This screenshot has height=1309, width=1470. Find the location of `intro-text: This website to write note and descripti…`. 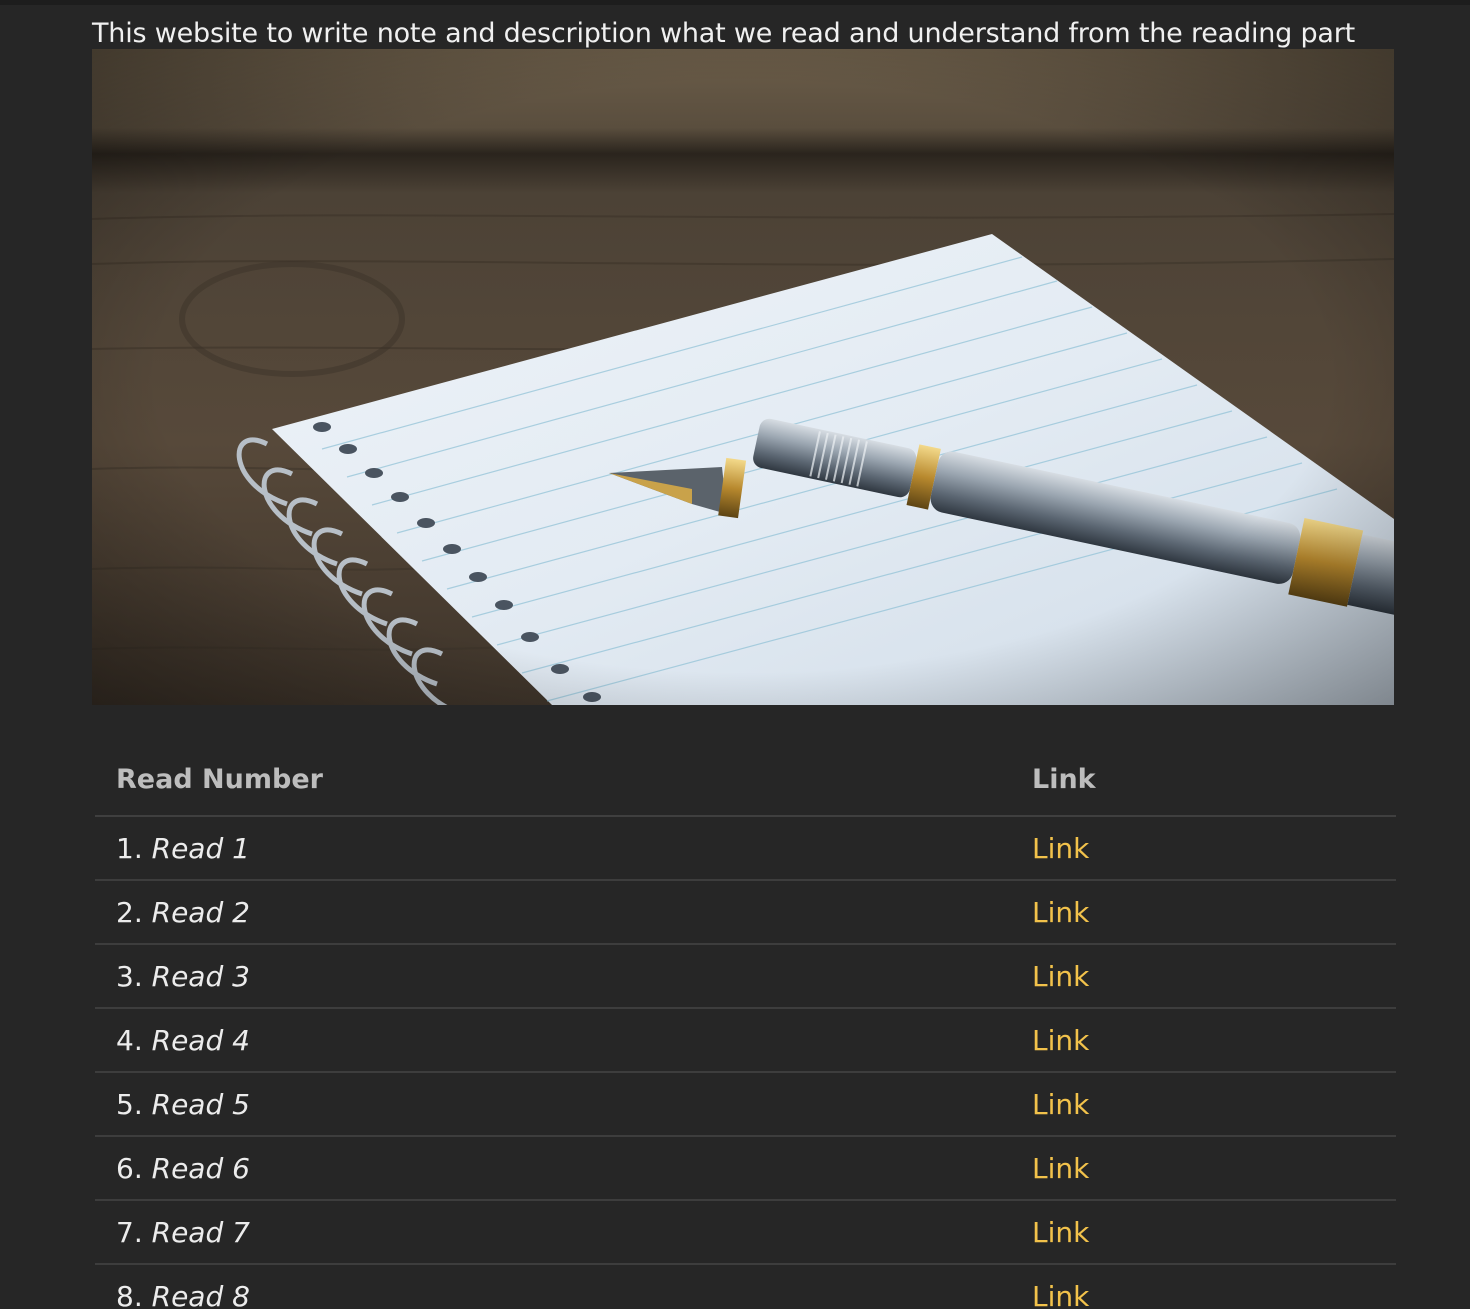

intro-text: This website to write note and descripti… is located at coordinates (724, 33).